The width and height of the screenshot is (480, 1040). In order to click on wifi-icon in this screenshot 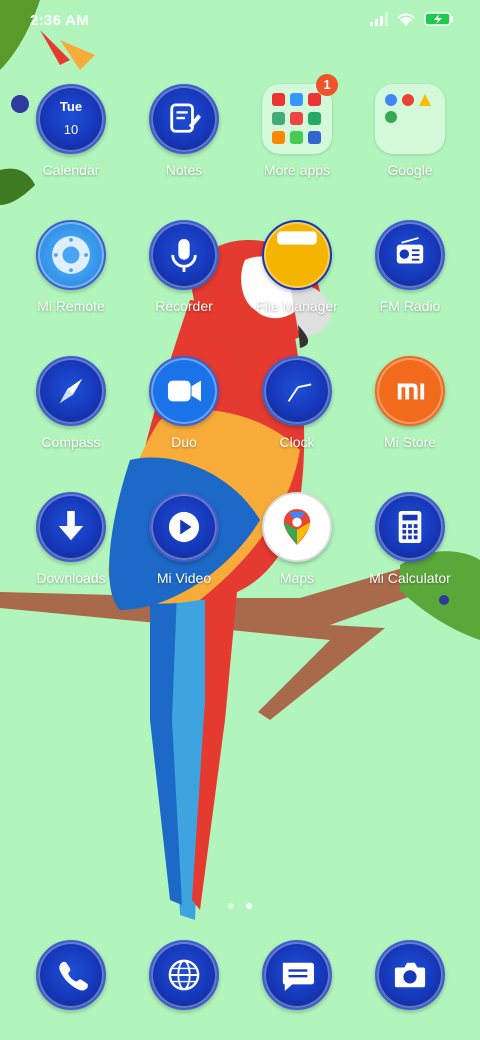, I will do `click(406, 19)`.